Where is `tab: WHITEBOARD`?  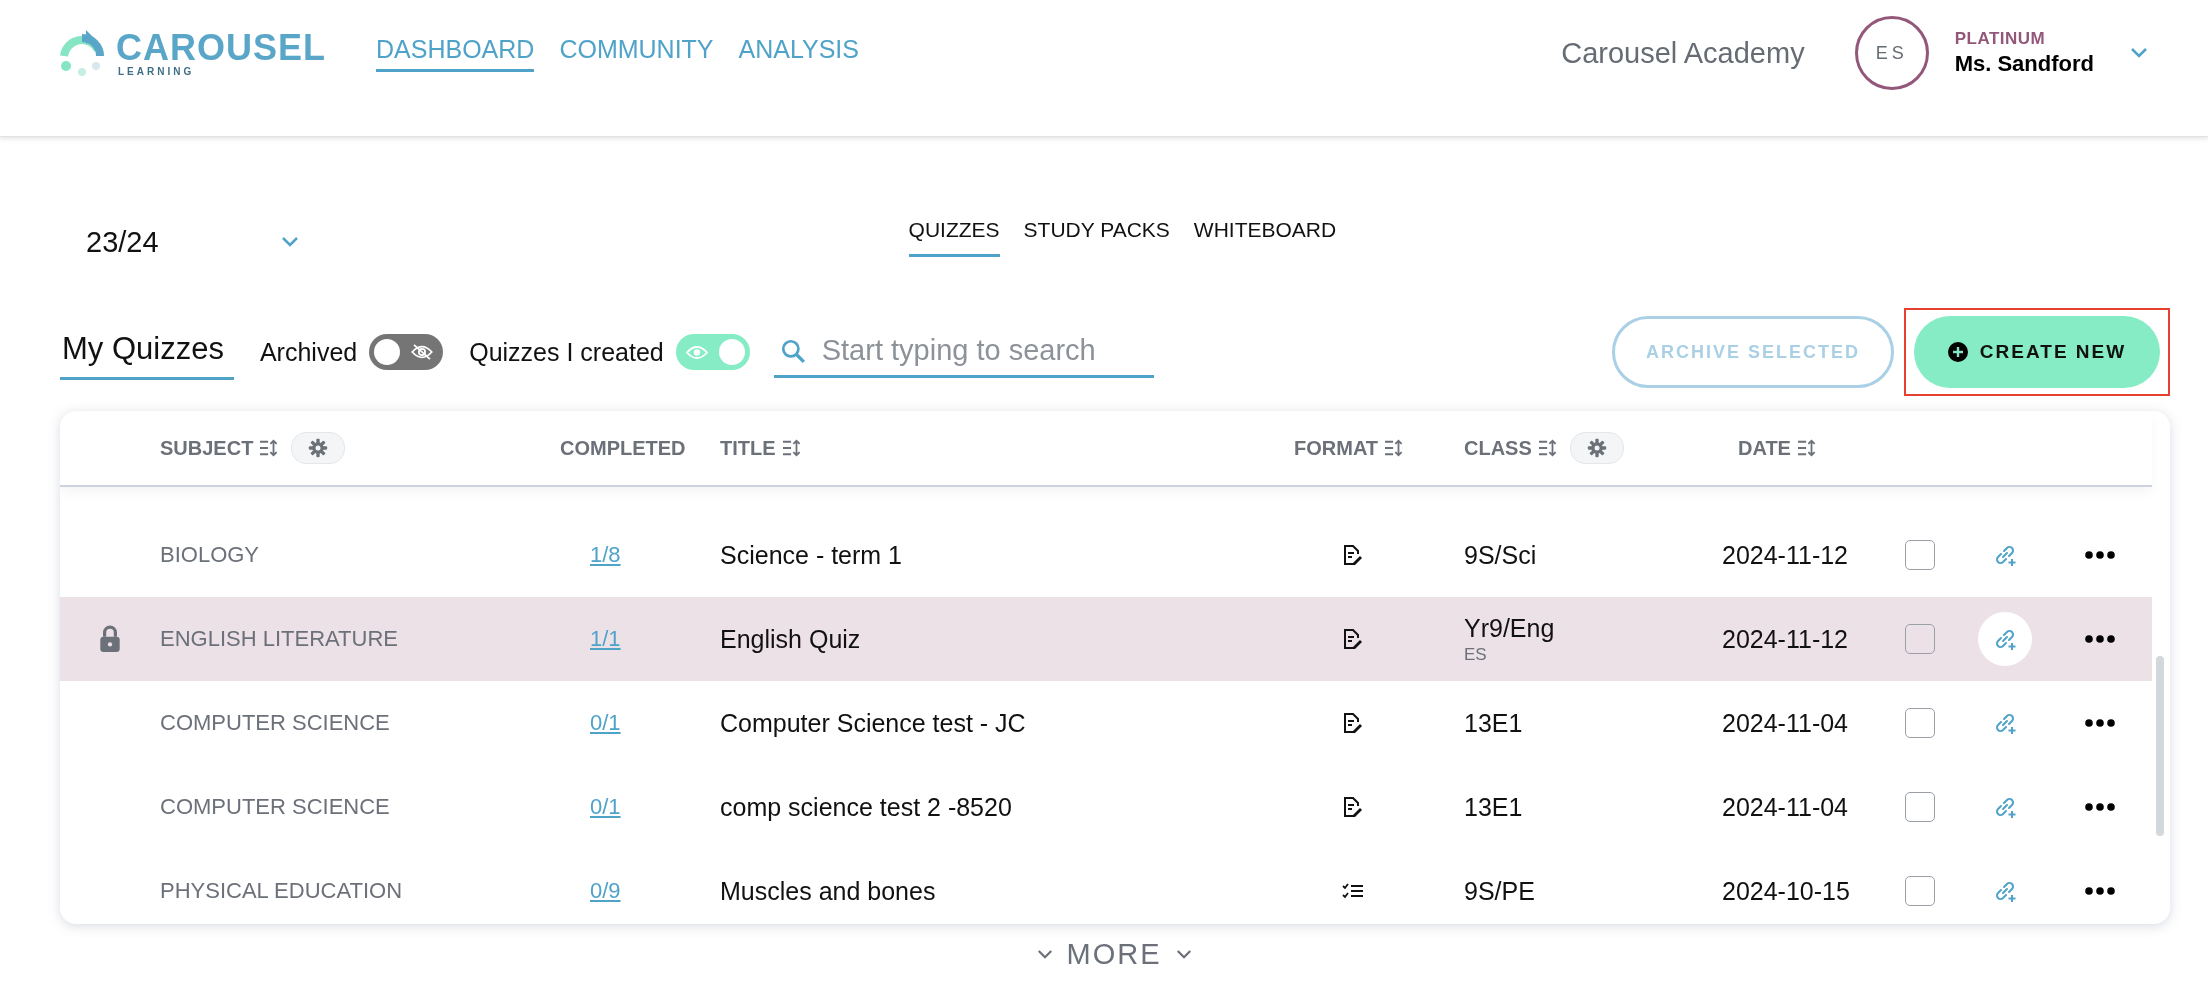
tab: WHITEBOARD is located at coordinates (1265, 237).